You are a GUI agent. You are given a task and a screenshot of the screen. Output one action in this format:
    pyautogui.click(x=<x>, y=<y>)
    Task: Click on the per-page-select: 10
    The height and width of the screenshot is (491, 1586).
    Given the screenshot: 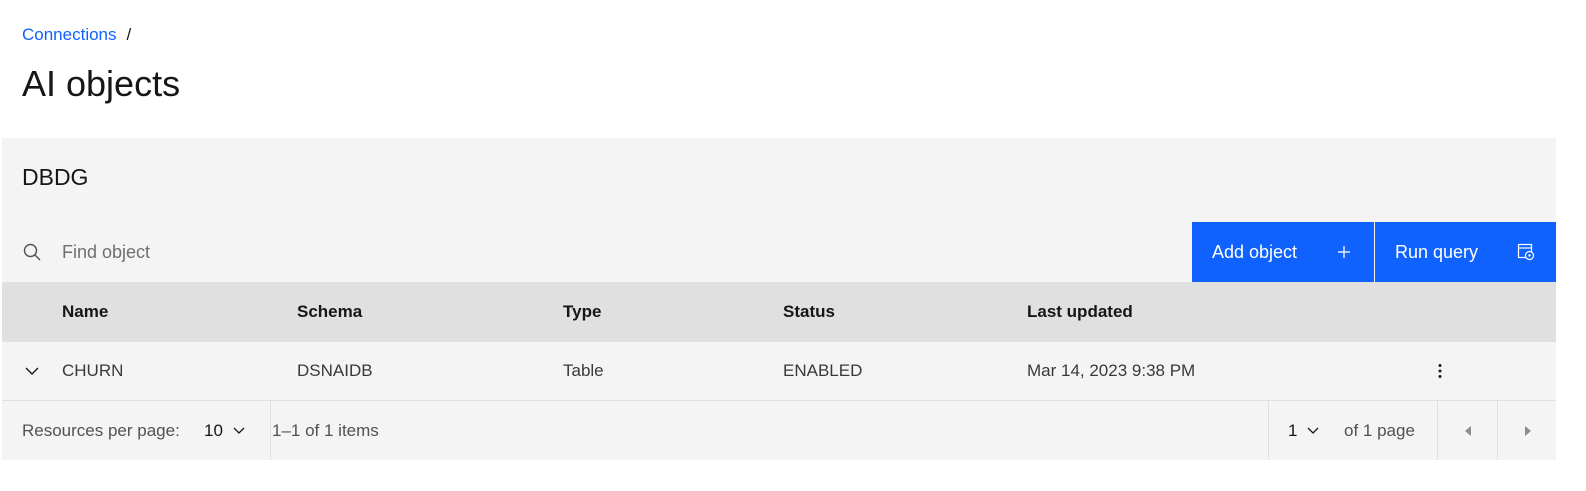 What is the action you would take?
    pyautogui.click(x=224, y=430)
    